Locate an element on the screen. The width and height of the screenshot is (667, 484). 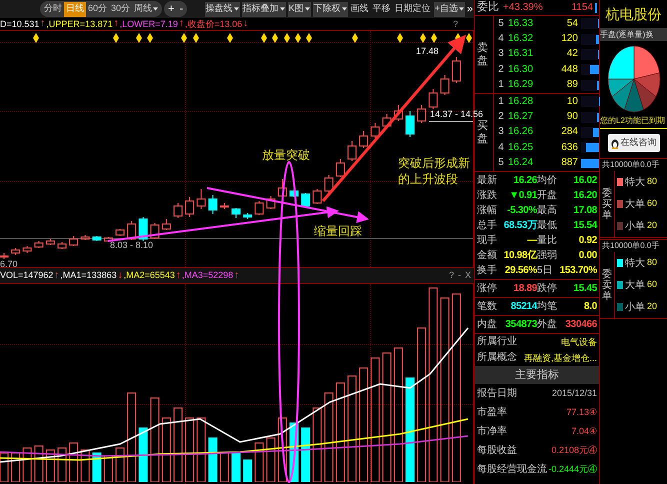
order-price: 16.24 is located at coordinates (521, 163).